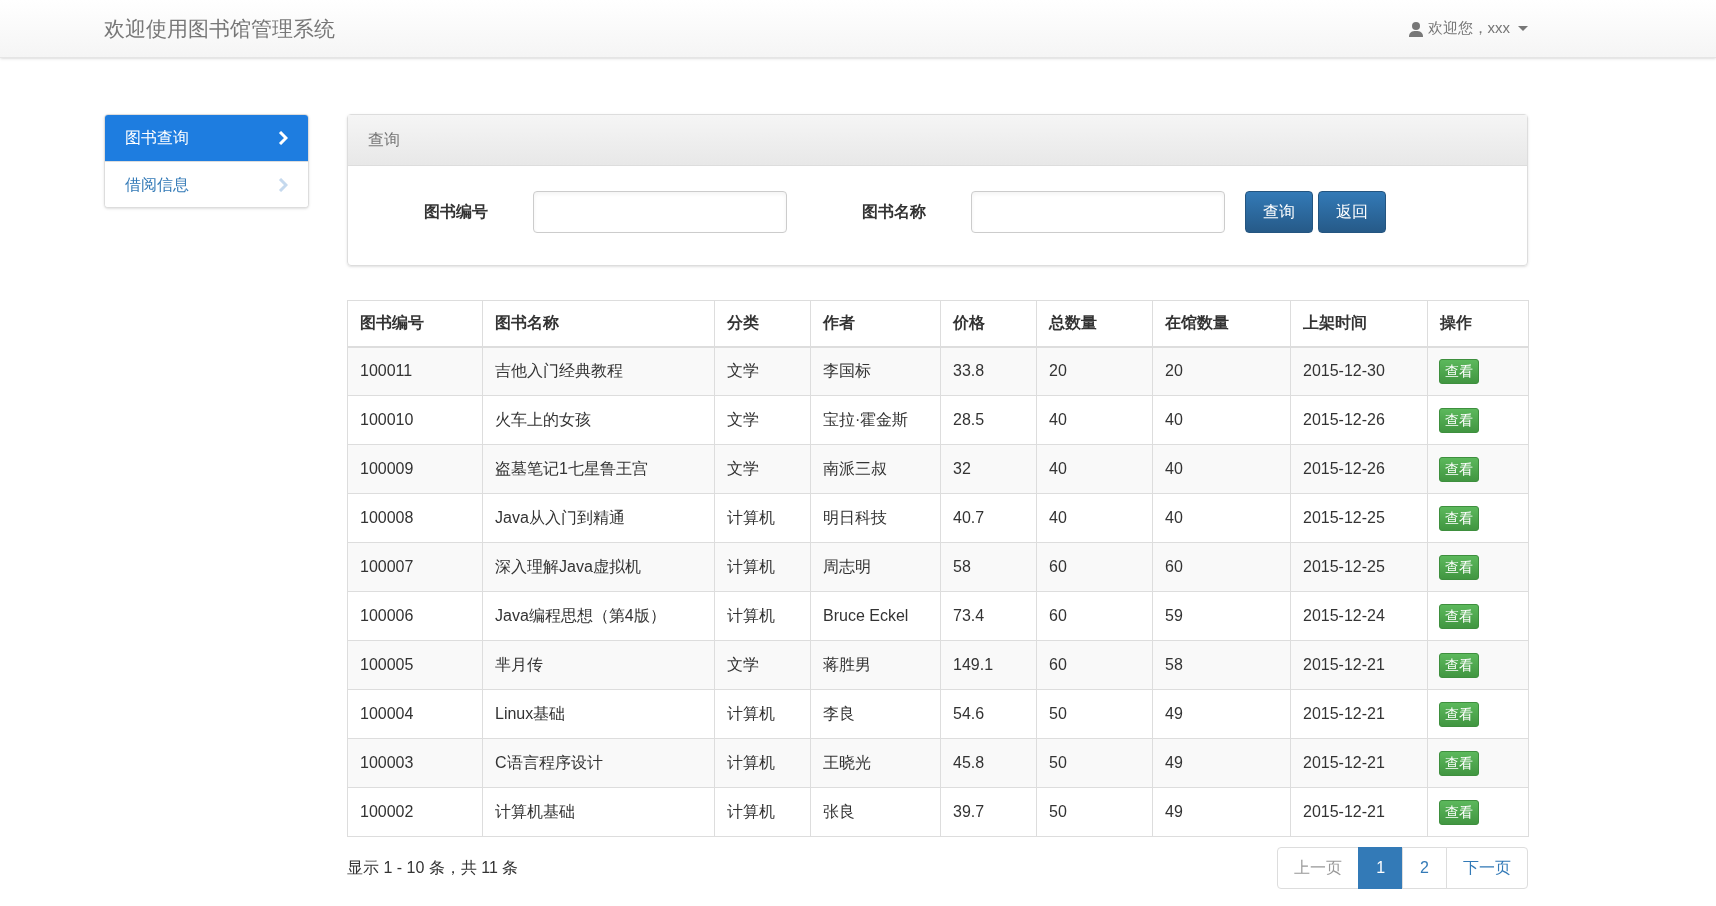  I want to click on table-cell: 100003, so click(415, 763).